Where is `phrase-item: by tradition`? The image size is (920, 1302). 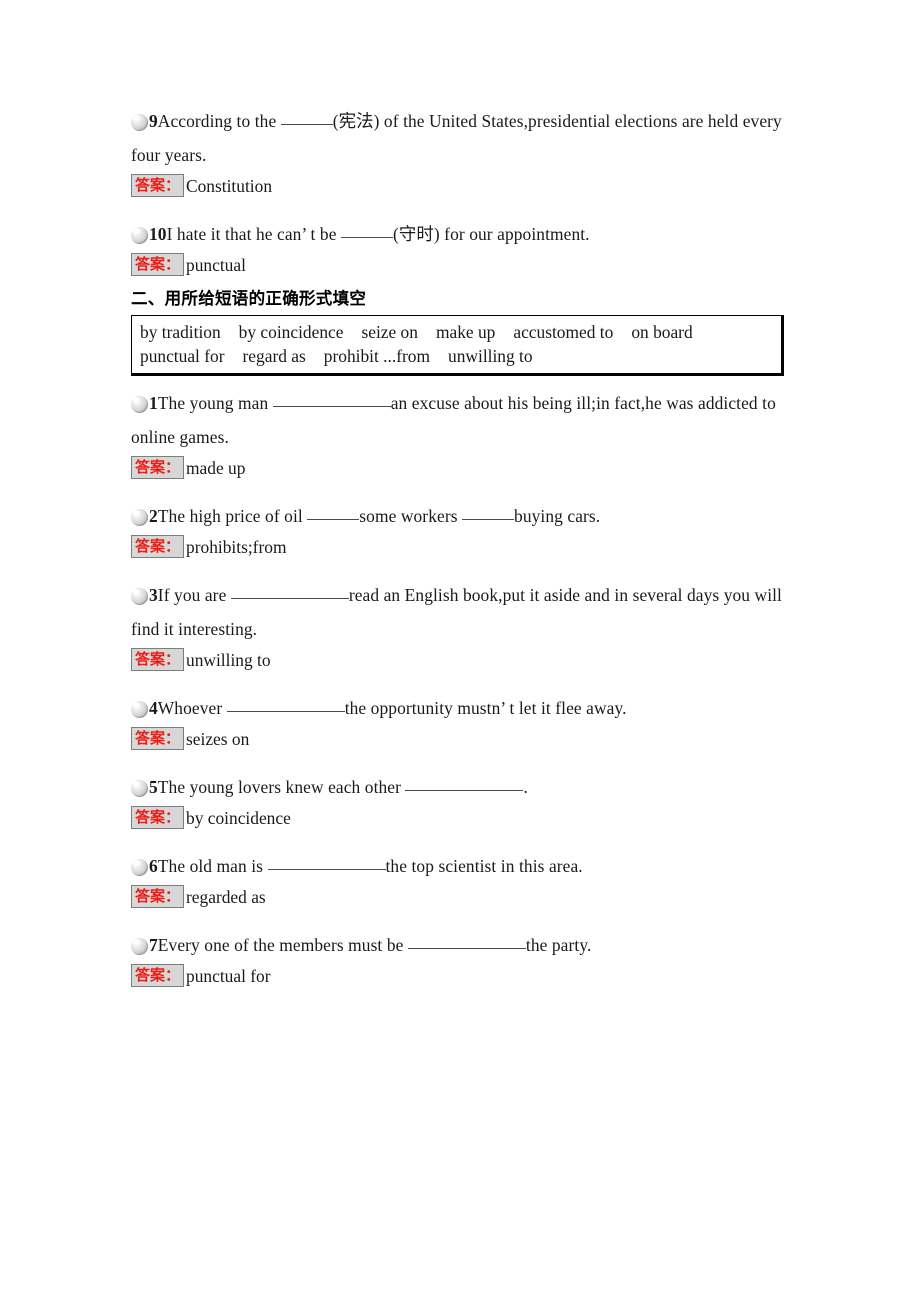
phrase-item: by tradition is located at coordinates (180, 332).